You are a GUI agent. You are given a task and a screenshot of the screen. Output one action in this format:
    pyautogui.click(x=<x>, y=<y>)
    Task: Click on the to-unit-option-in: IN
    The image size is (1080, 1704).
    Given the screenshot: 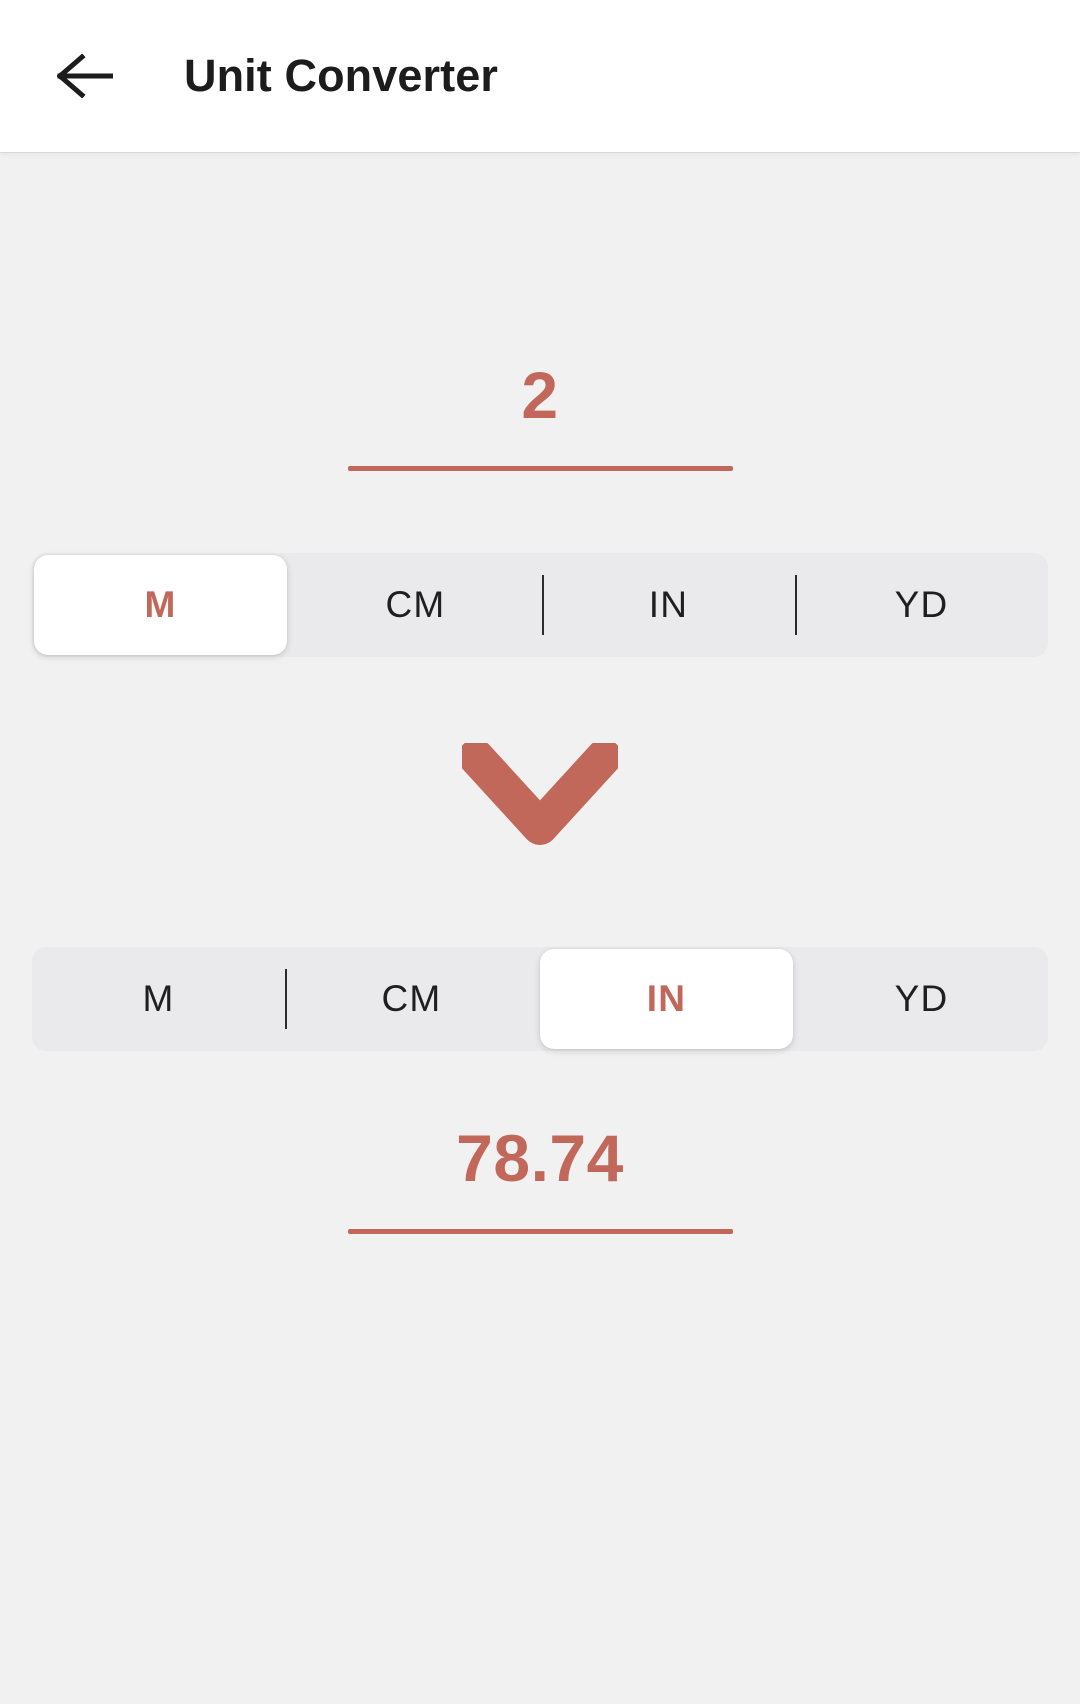 What is the action you would take?
    pyautogui.click(x=666, y=999)
    